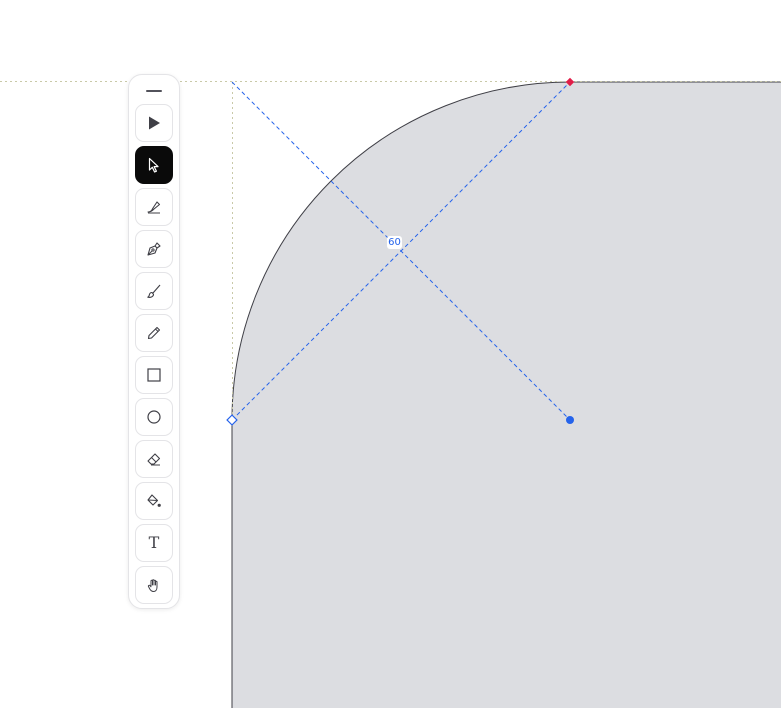  I want to click on circle-icon, so click(154, 417).